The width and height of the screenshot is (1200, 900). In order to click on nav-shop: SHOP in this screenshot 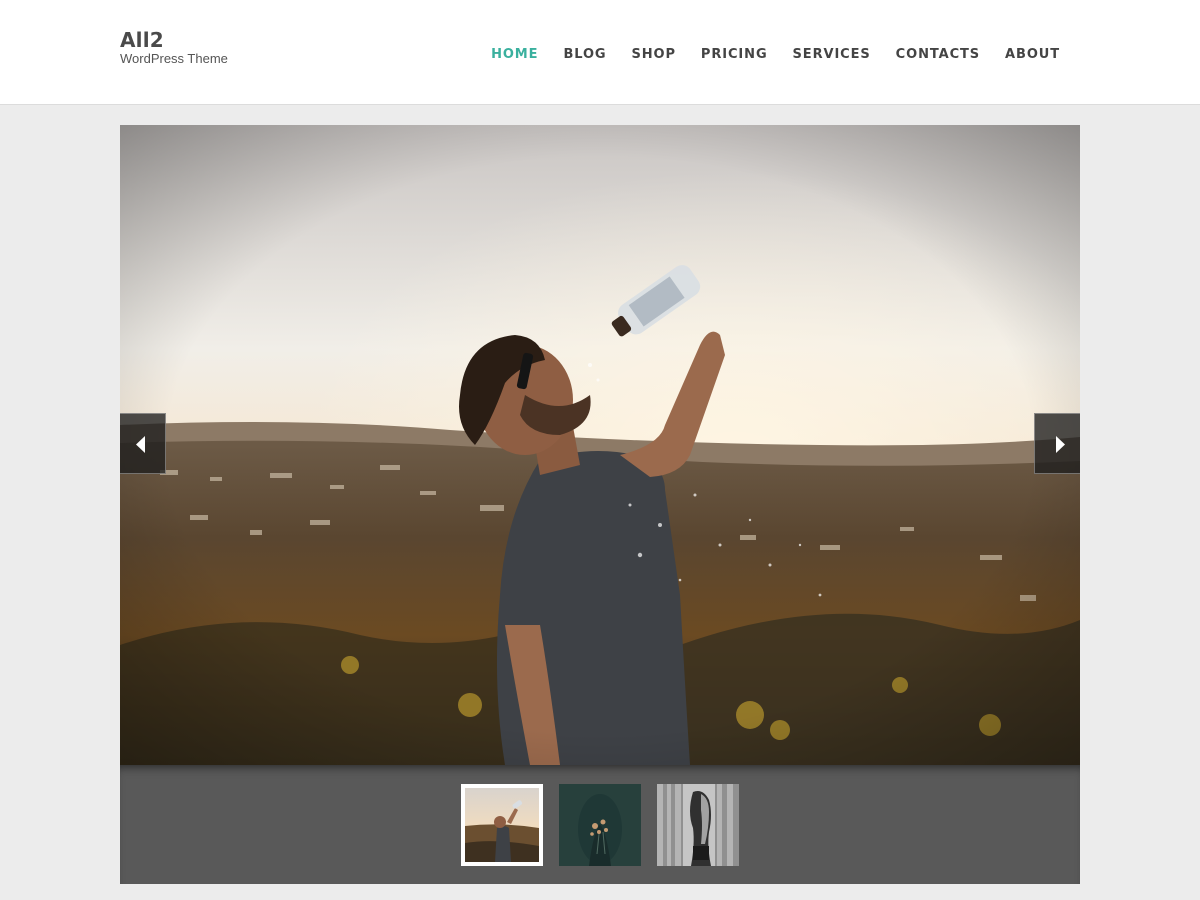, I will do `click(654, 55)`.